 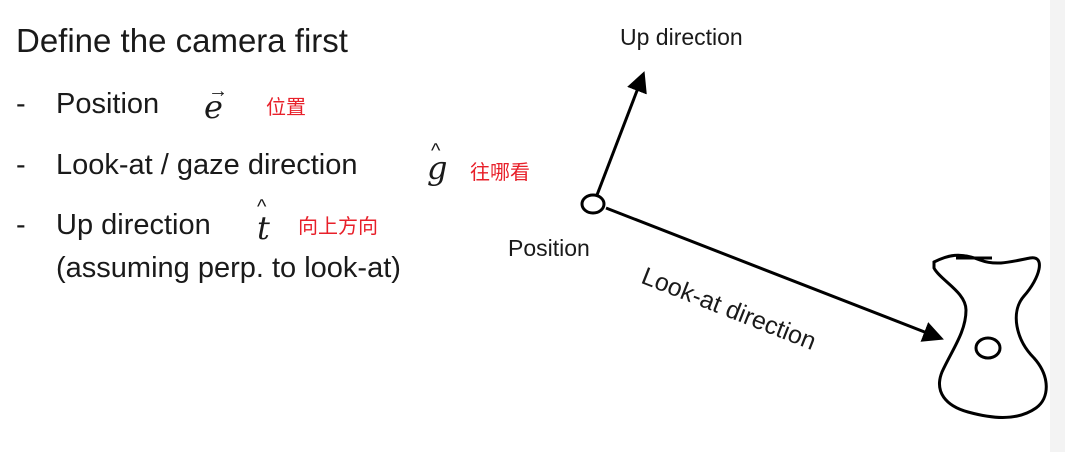 What do you see at coordinates (681, 37) in the screenshot?
I see `up-direction-label: Up direction` at bounding box center [681, 37].